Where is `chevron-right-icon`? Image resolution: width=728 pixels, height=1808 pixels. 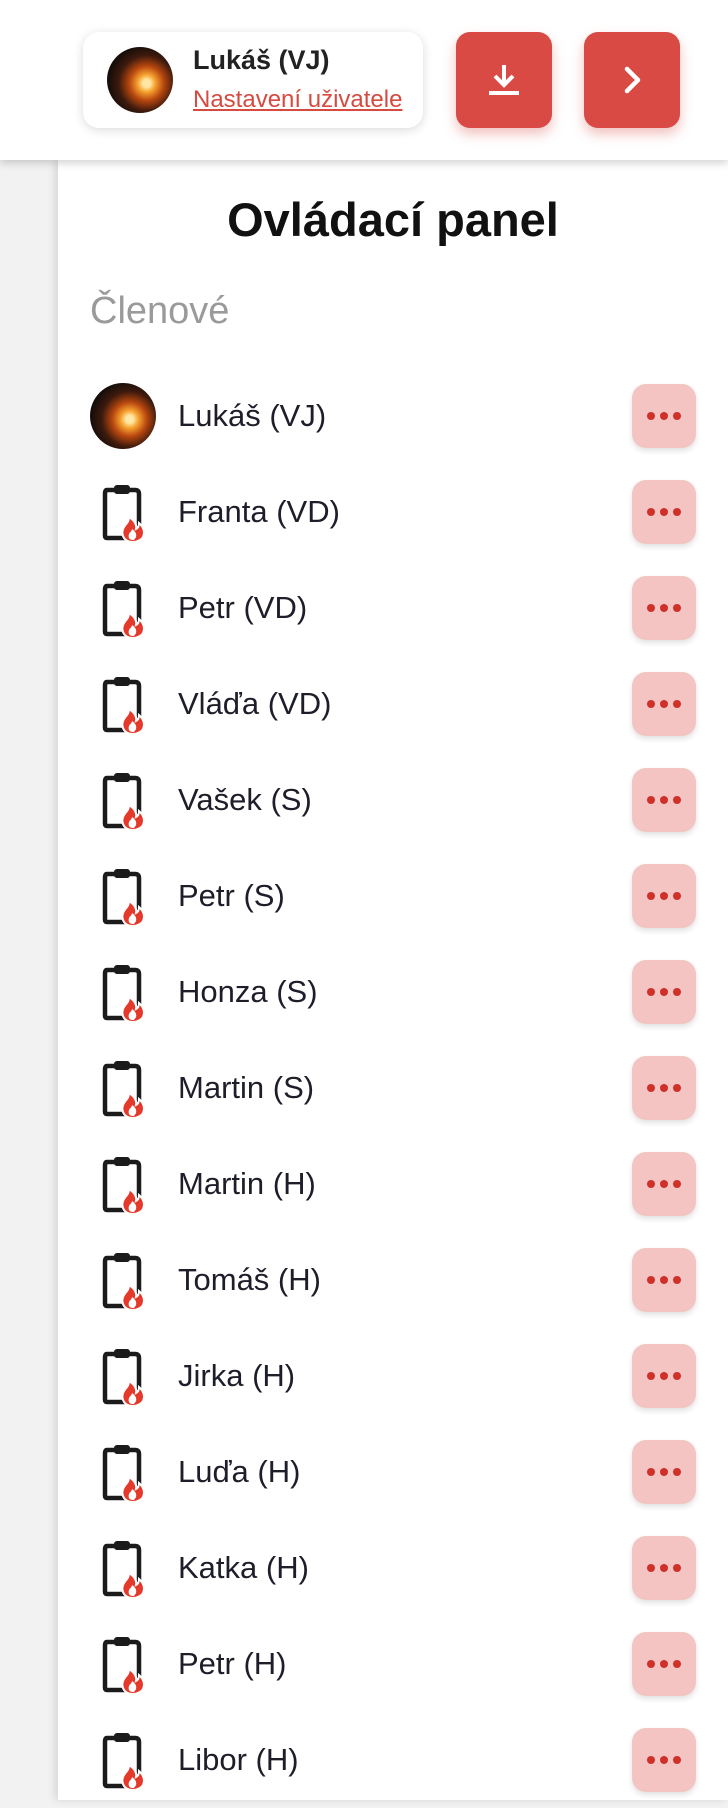
chevron-right-icon is located at coordinates (632, 80).